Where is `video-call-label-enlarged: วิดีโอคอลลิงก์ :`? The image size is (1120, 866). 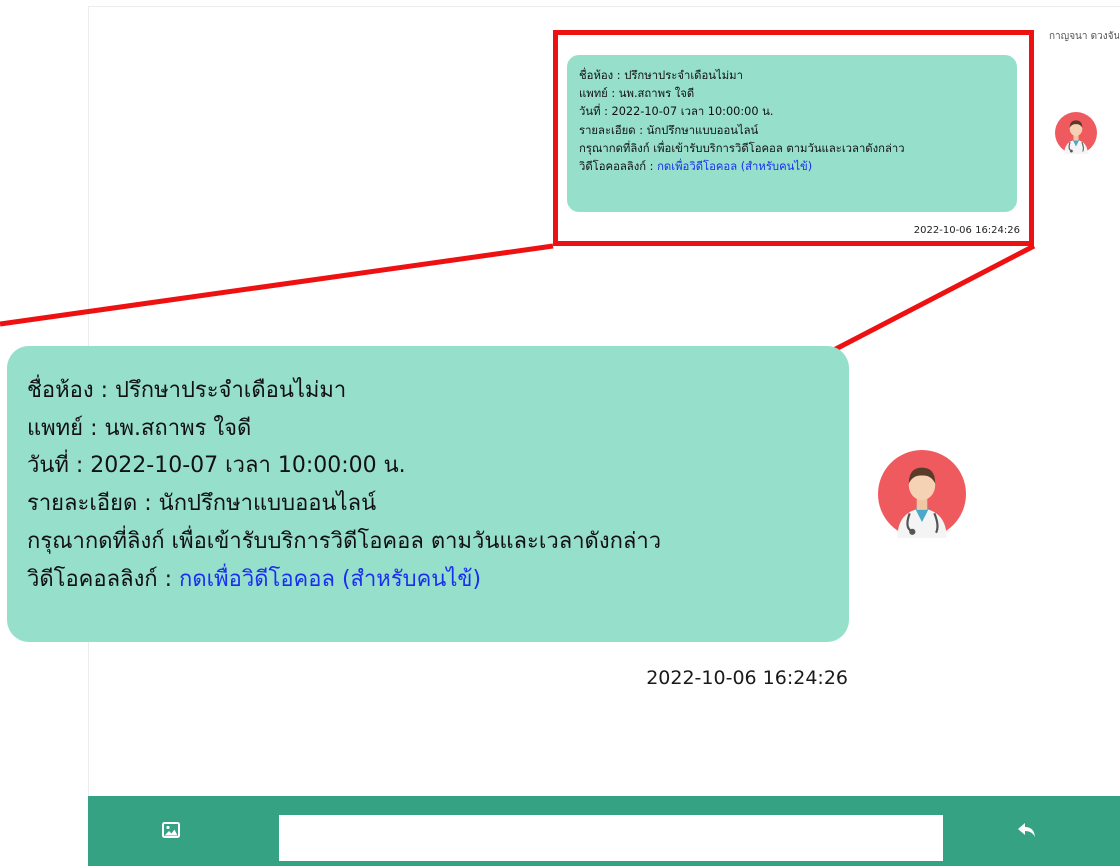
video-call-label-enlarged: วิดีโอคอลลิงก์ : is located at coordinates (103, 579).